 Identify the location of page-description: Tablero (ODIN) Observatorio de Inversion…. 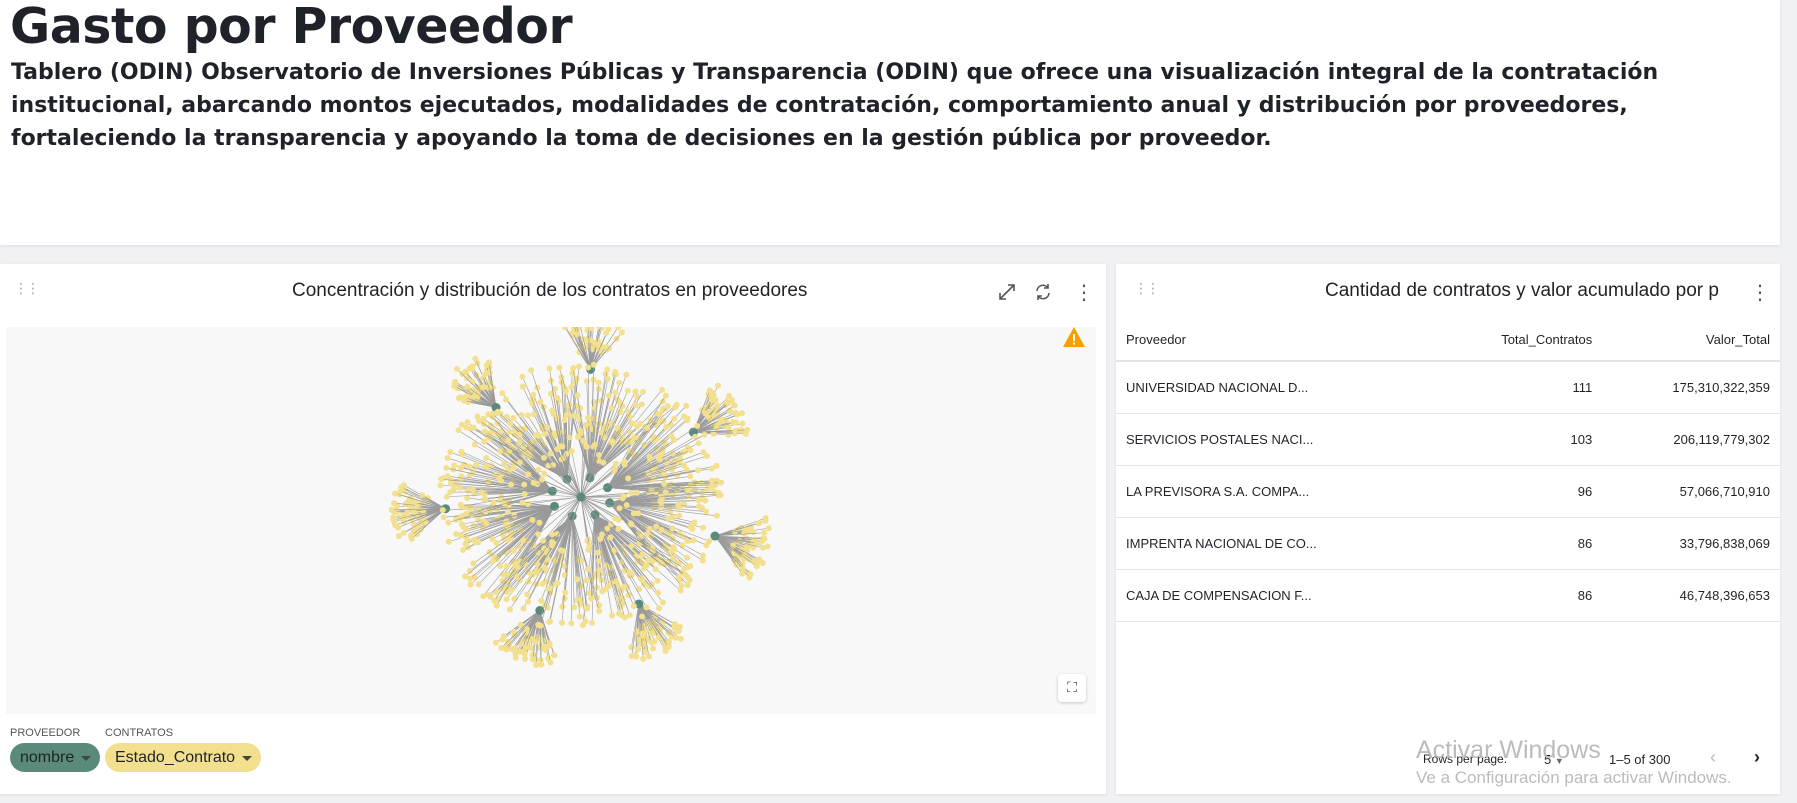
(881, 105).